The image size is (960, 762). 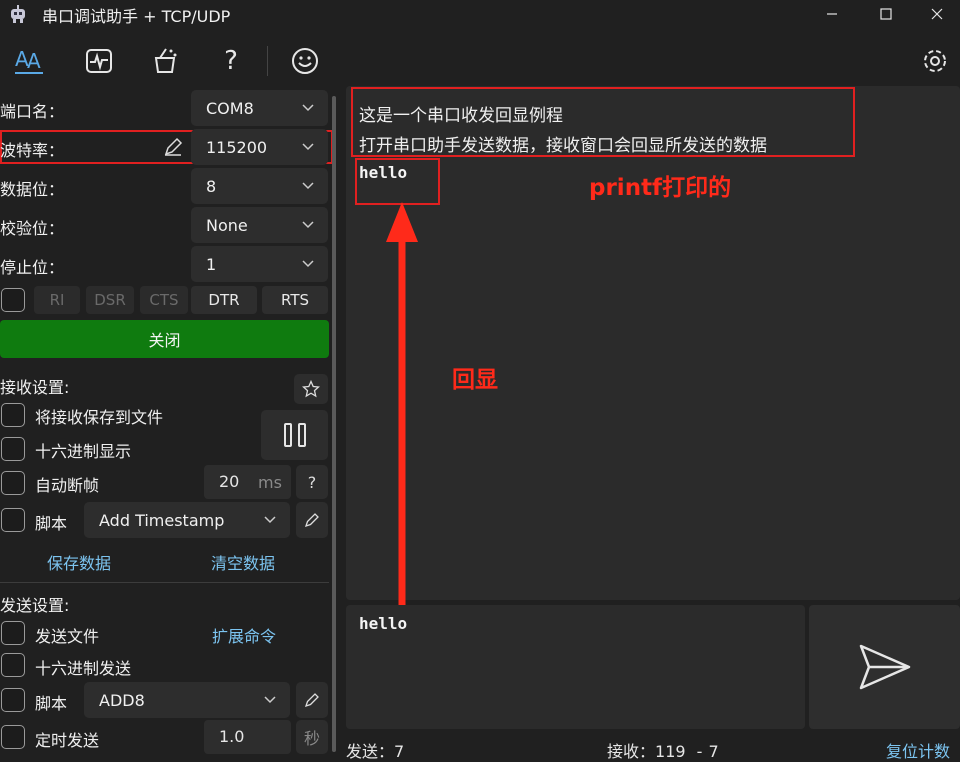 What do you see at coordinates (13, 415) in the screenshot?
I see `save-to-file-checkbox` at bounding box center [13, 415].